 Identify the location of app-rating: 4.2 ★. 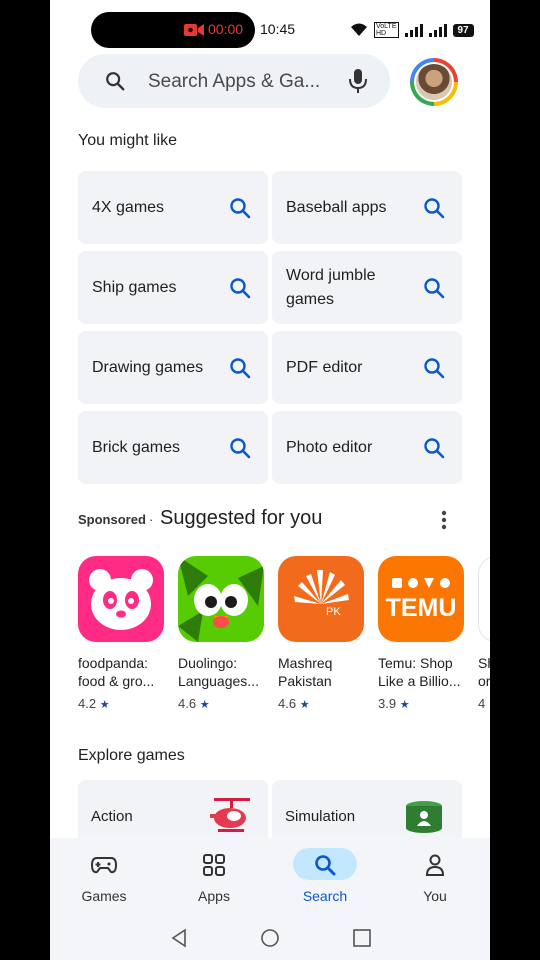
(94, 703).